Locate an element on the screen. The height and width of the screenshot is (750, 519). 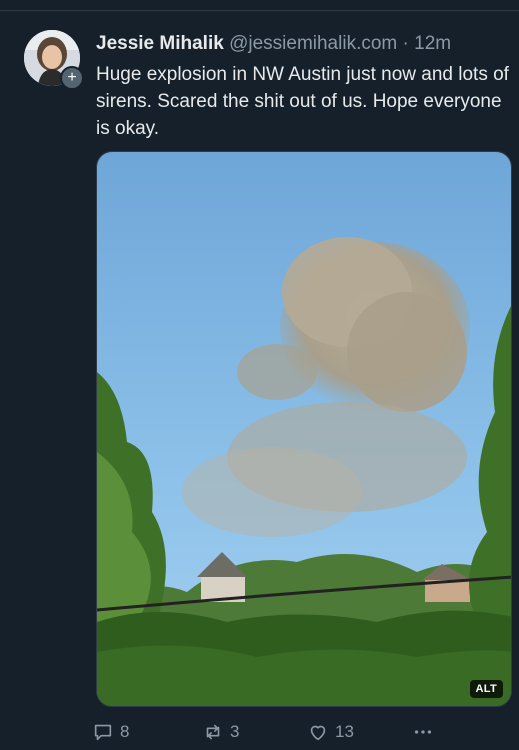
ellipsis-icon is located at coordinates (423, 732).